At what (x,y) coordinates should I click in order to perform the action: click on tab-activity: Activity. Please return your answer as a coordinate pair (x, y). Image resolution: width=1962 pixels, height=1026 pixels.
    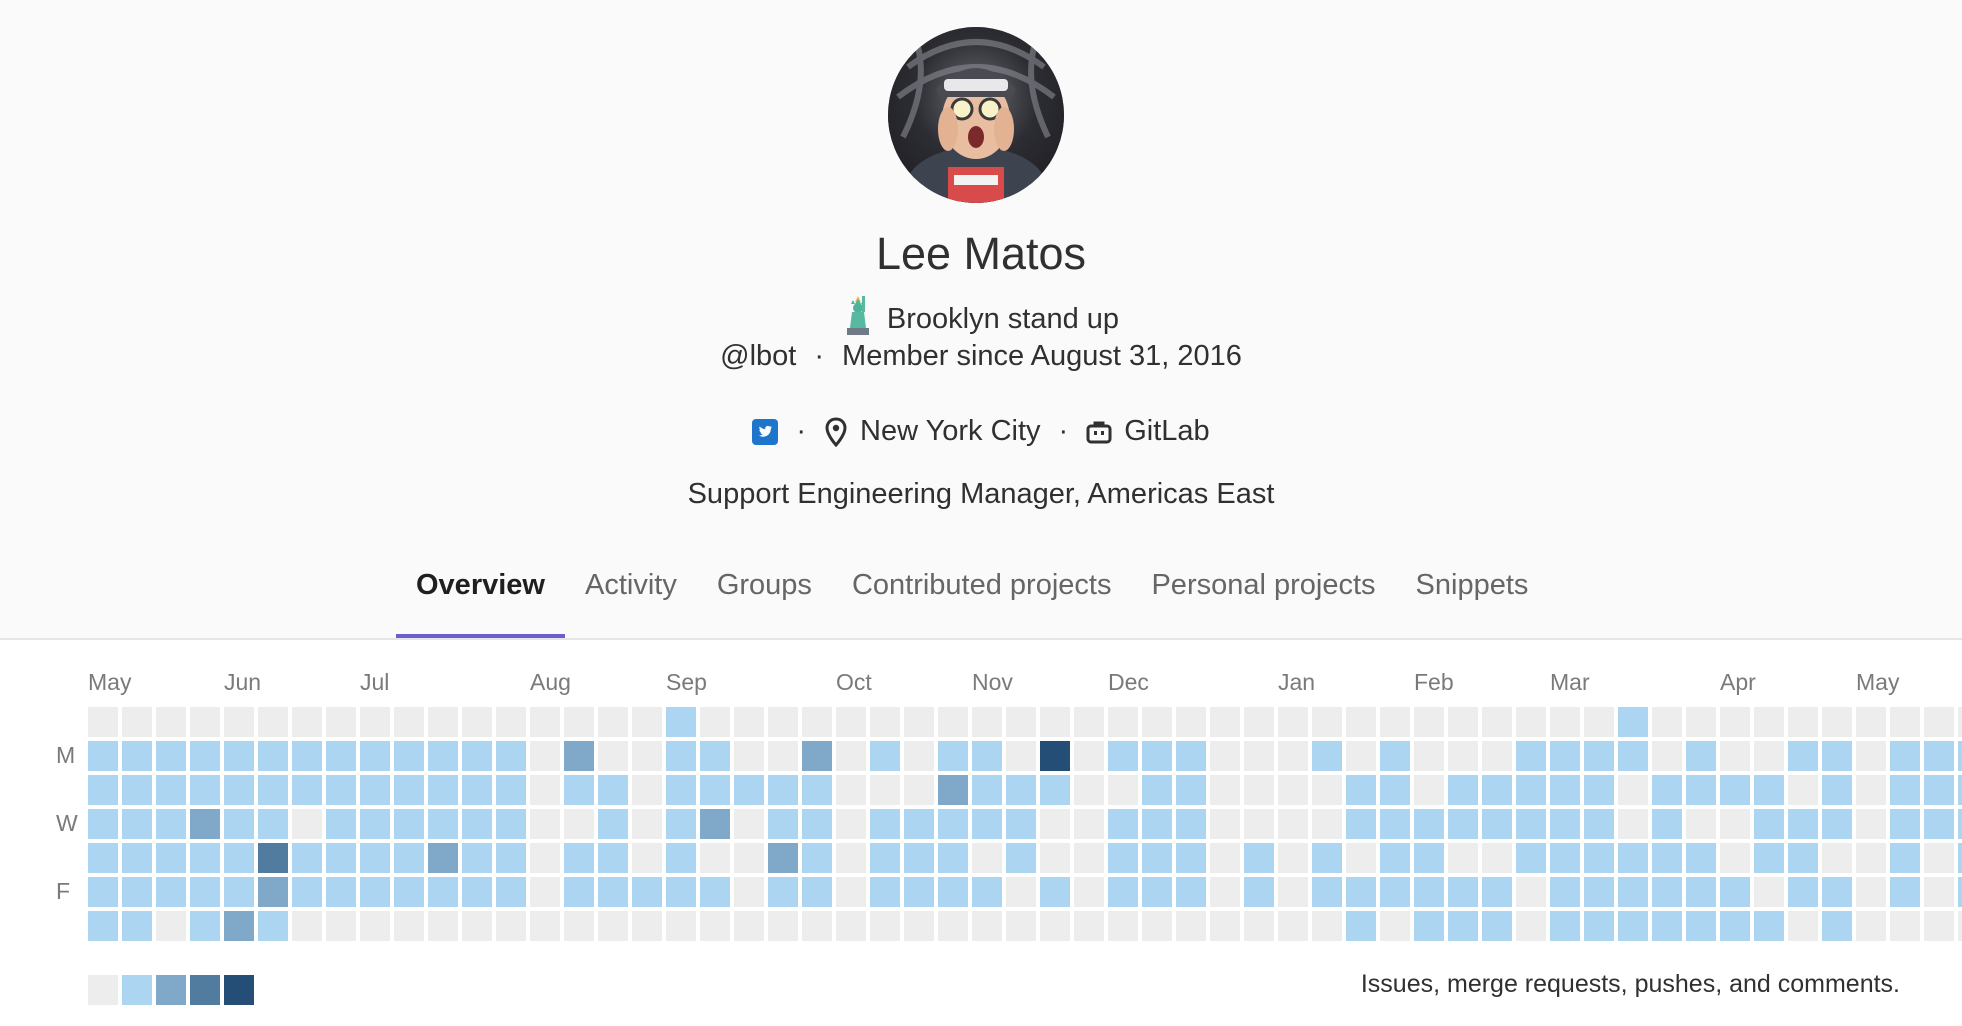
    Looking at the image, I should click on (631, 599).